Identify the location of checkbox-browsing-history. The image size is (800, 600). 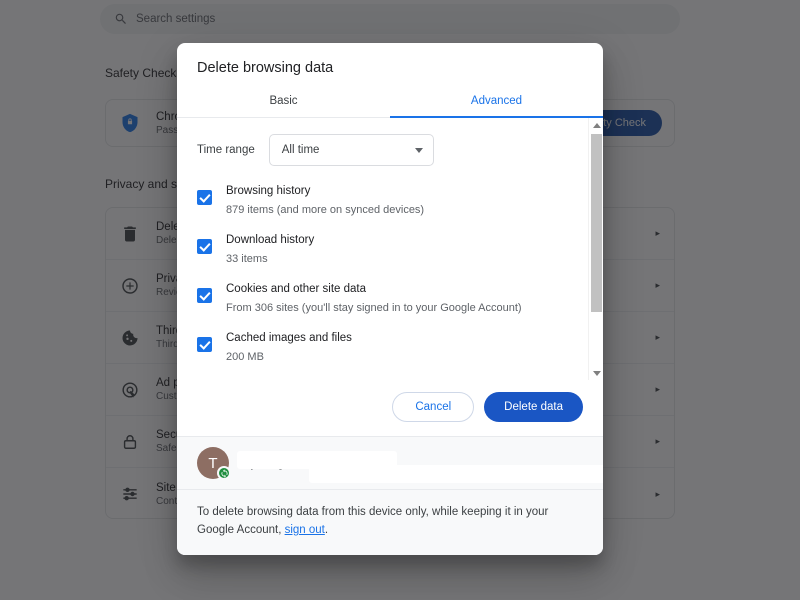
(204, 197).